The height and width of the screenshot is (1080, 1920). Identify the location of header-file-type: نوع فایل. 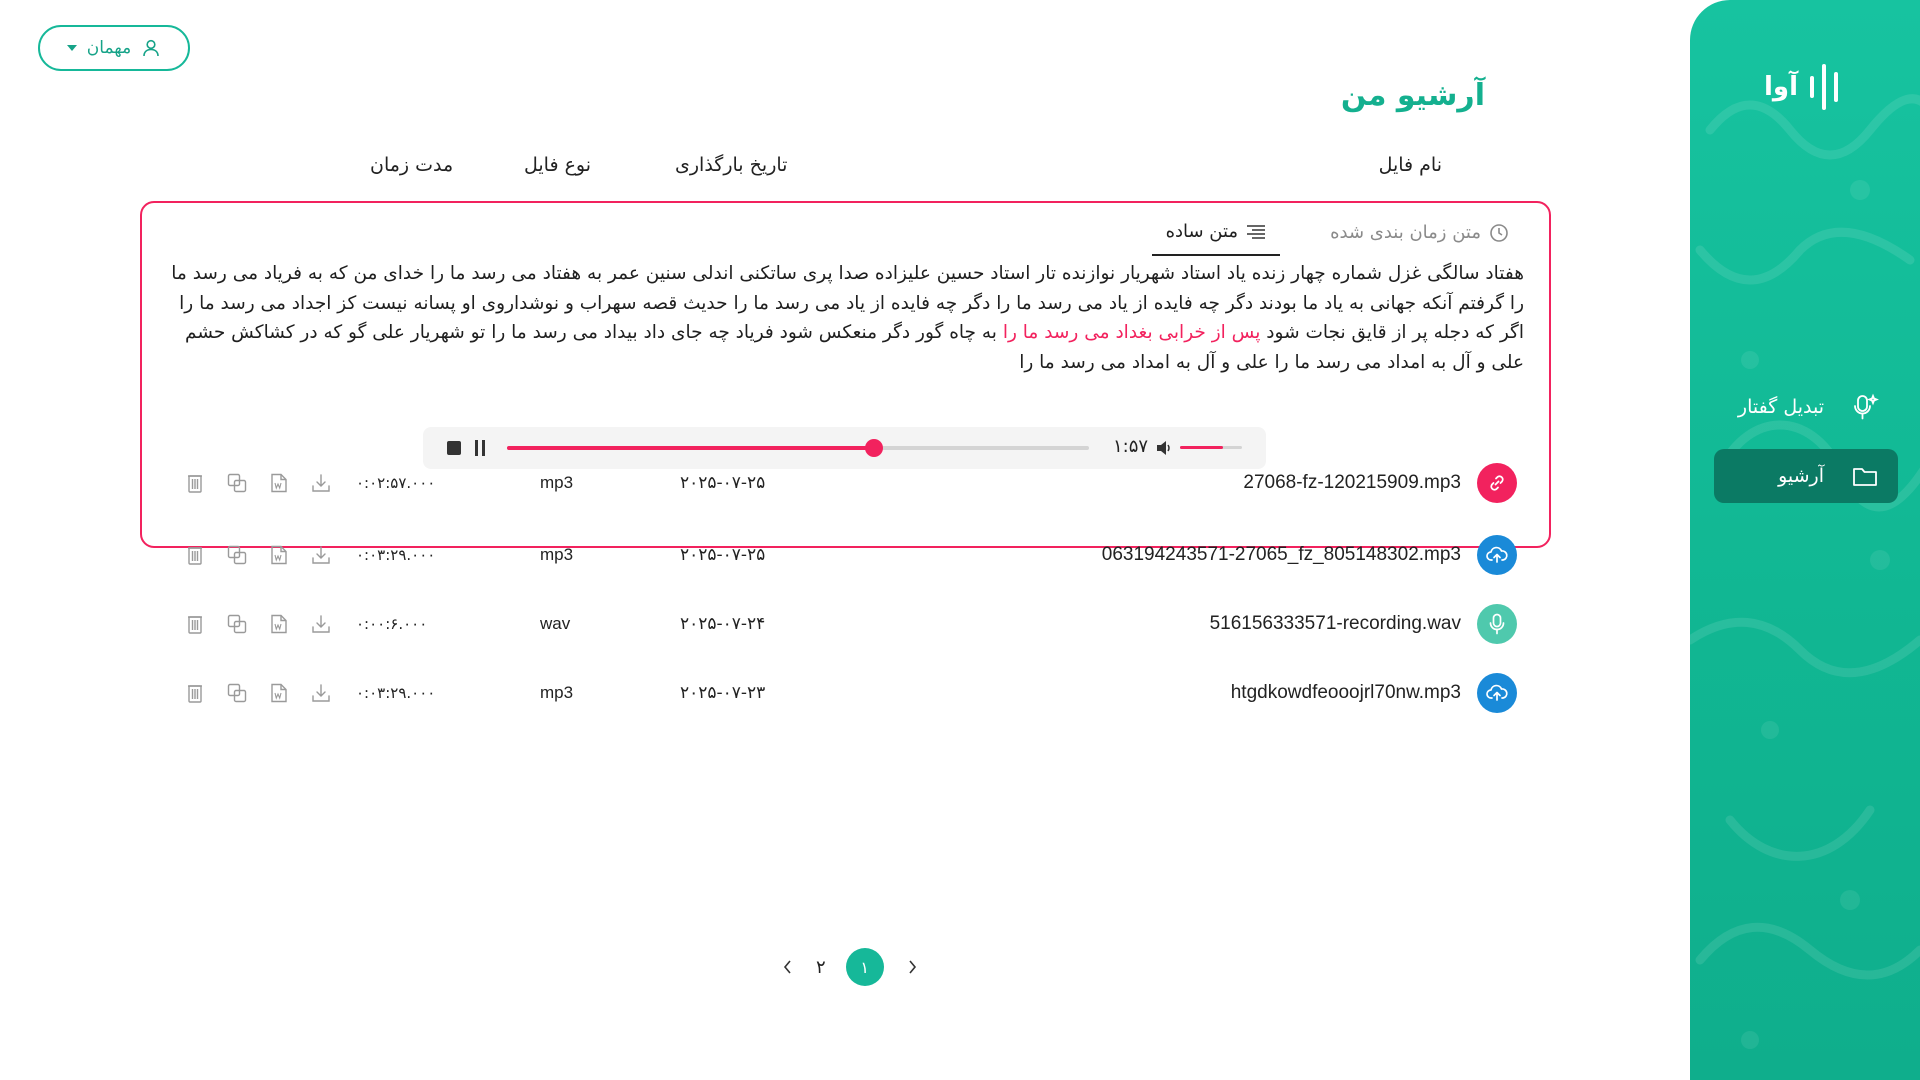
(558, 165).